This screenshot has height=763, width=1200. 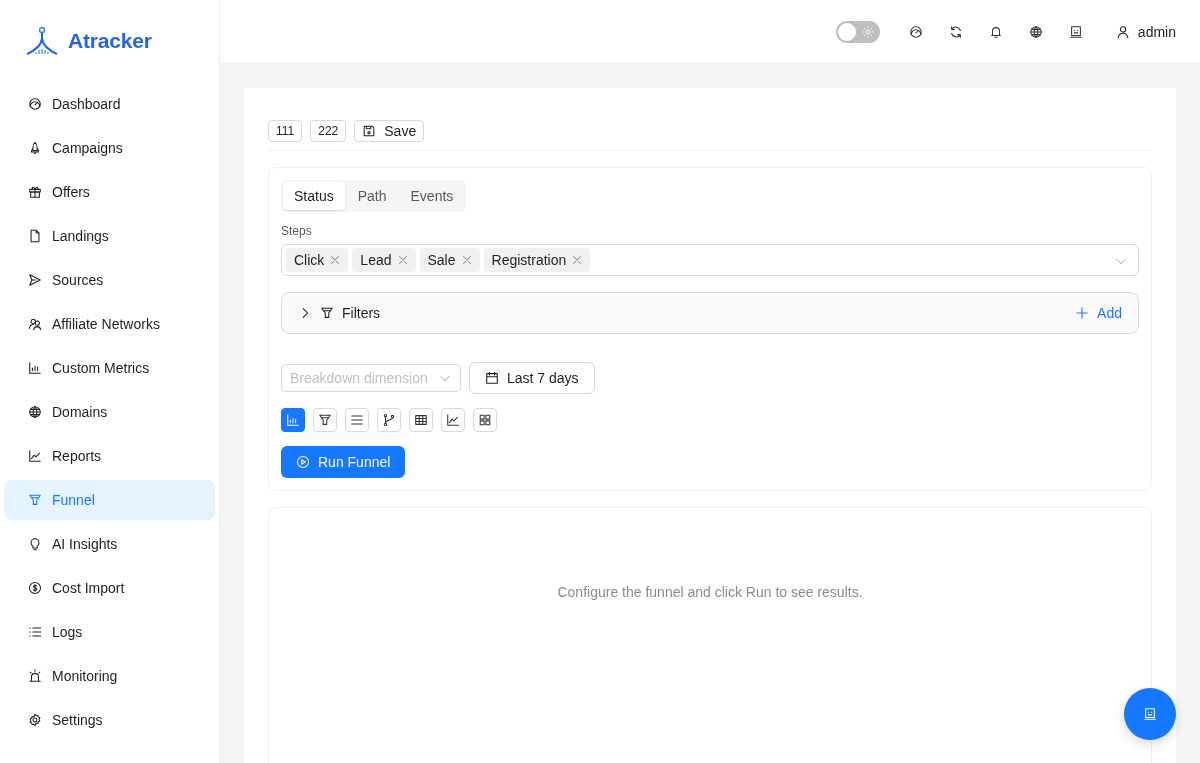 What do you see at coordinates (109, 104) in the screenshot?
I see `sidebar-item: Dashboard` at bounding box center [109, 104].